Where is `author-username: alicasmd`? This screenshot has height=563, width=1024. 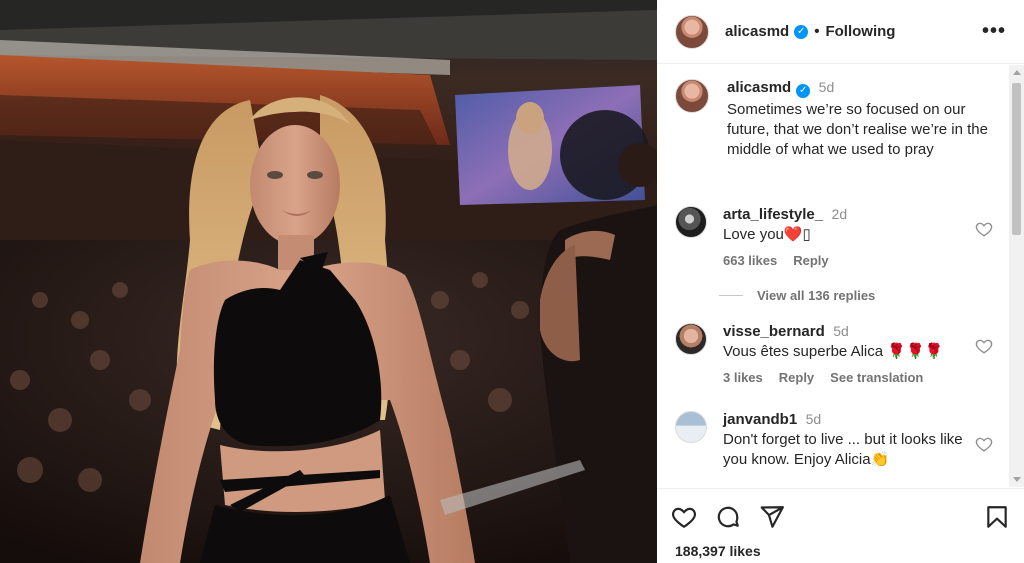 author-username: alicasmd is located at coordinates (757, 31).